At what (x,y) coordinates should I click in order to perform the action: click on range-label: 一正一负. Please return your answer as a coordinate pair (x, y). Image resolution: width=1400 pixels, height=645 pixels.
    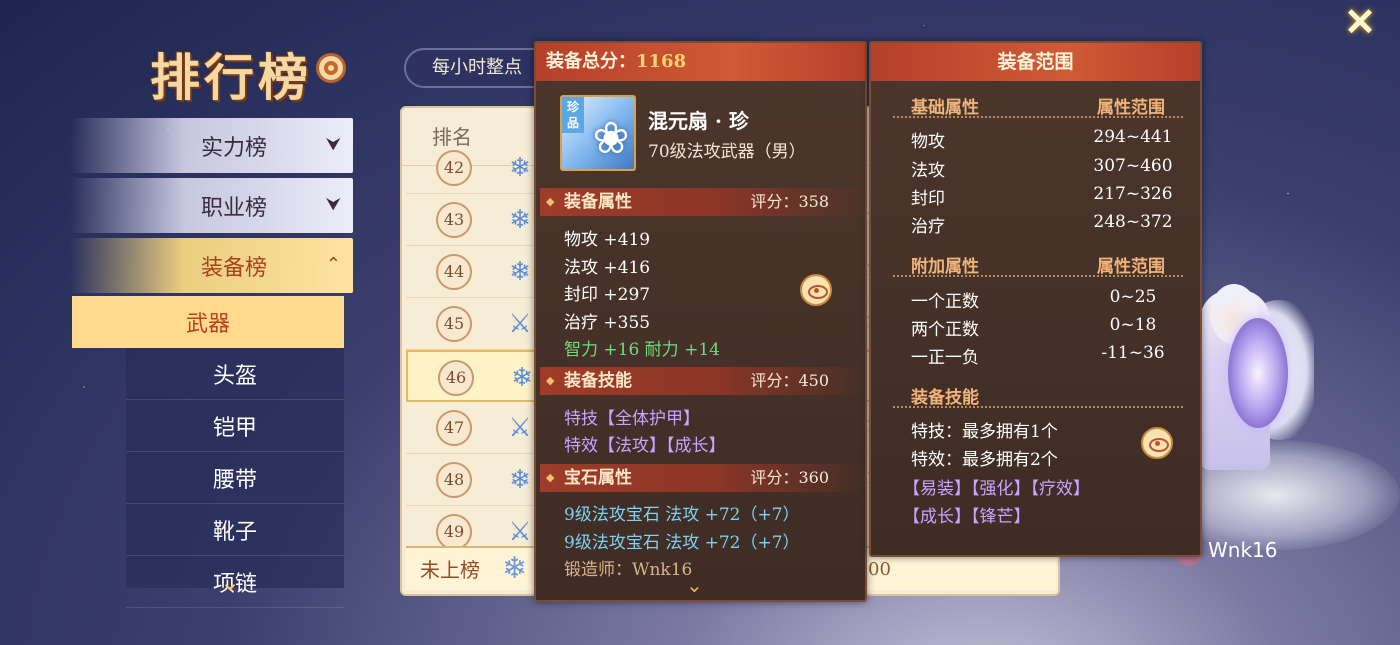
    Looking at the image, I should click on (945, 358).